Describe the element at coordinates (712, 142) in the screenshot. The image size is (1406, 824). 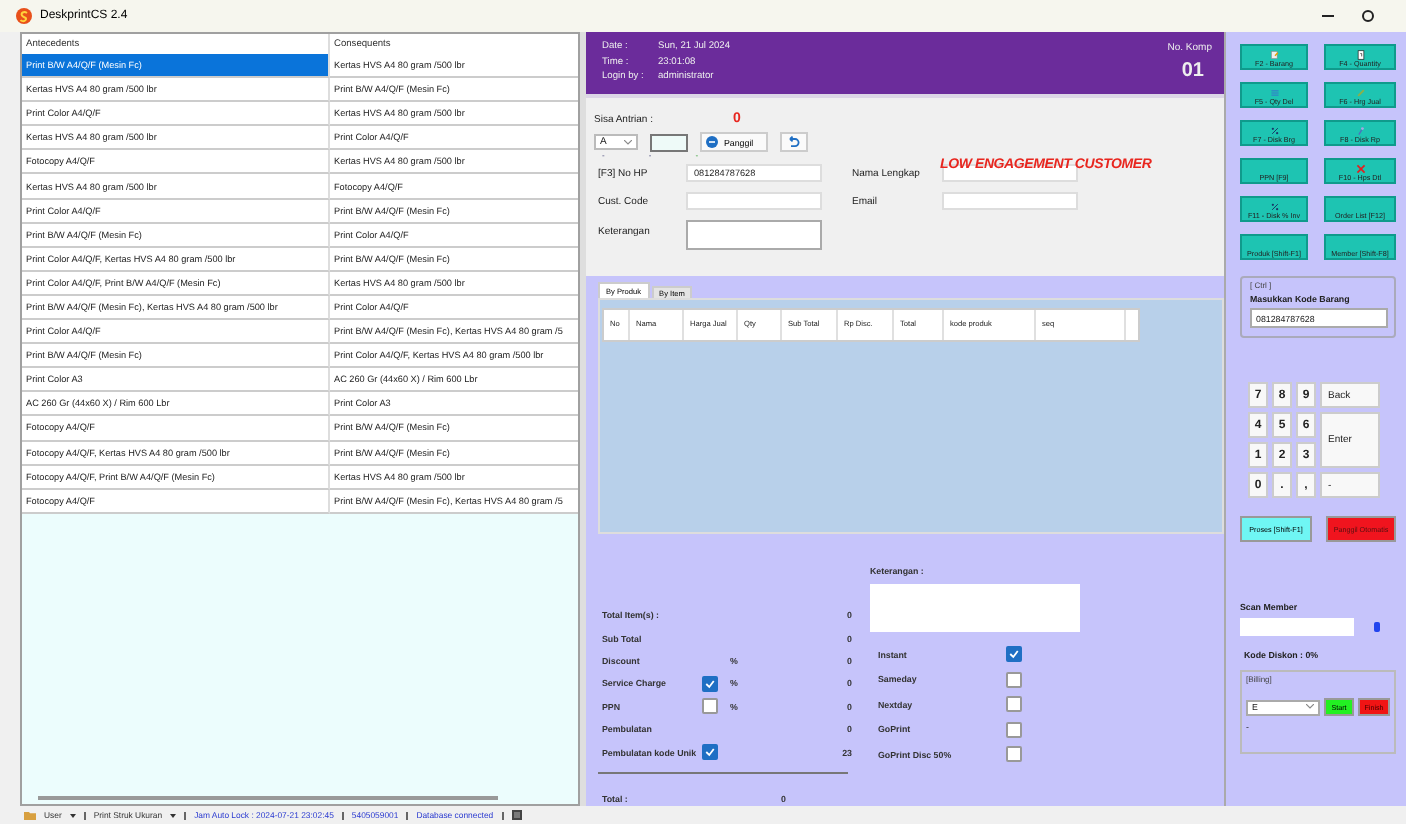
I see `call-icon` at that location.